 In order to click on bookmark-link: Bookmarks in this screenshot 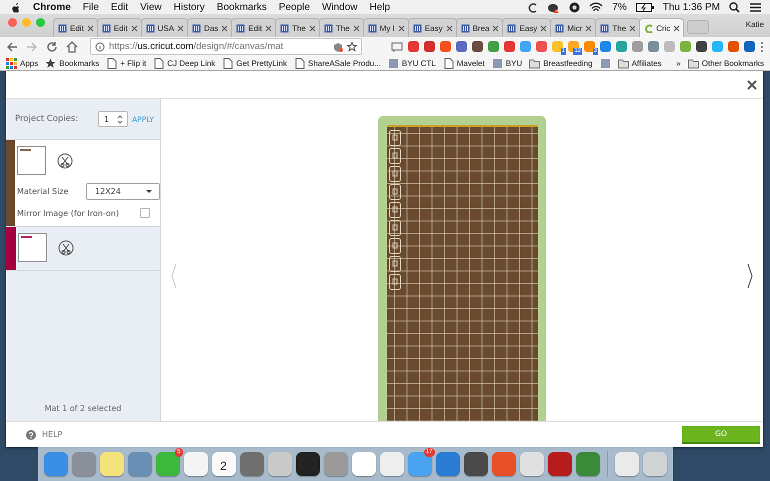, I will do `click(79, 63)`.